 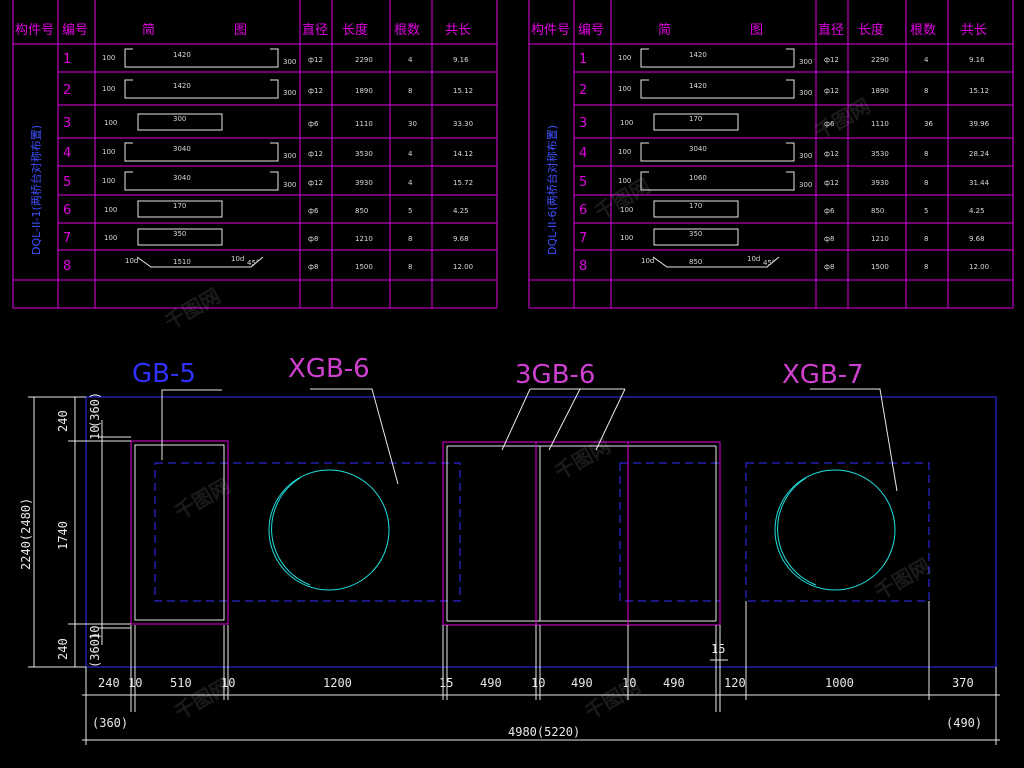 I want to click on dim-small-15: 15, so click(x=718, y=649).